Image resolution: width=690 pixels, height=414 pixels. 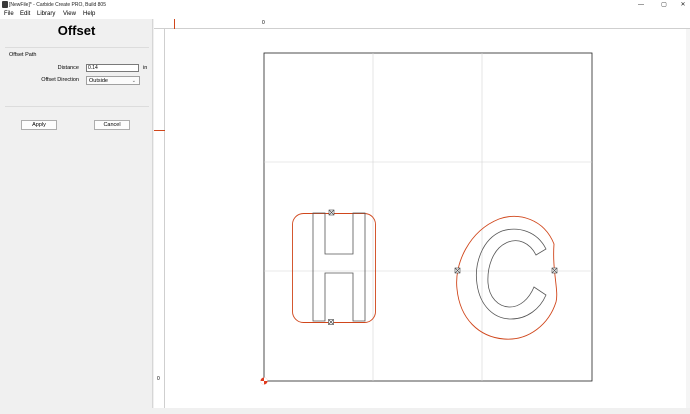 I want to click on direction-label: Offset Direction, so click(x=60, y=80).